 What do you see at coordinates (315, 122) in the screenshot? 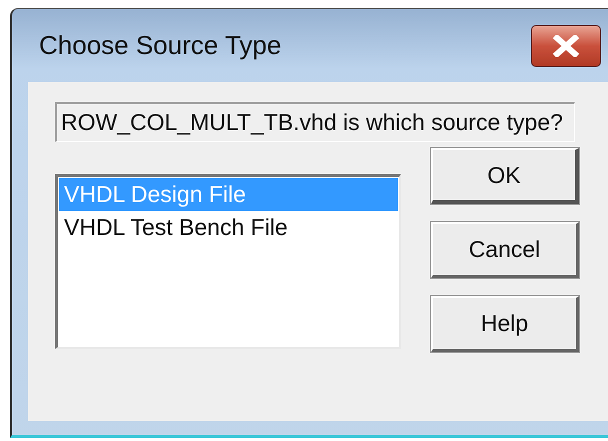
I see `message-text: ROW_COL_MULT_TB.vhd is which source type?` at bounding box center [315, 122].